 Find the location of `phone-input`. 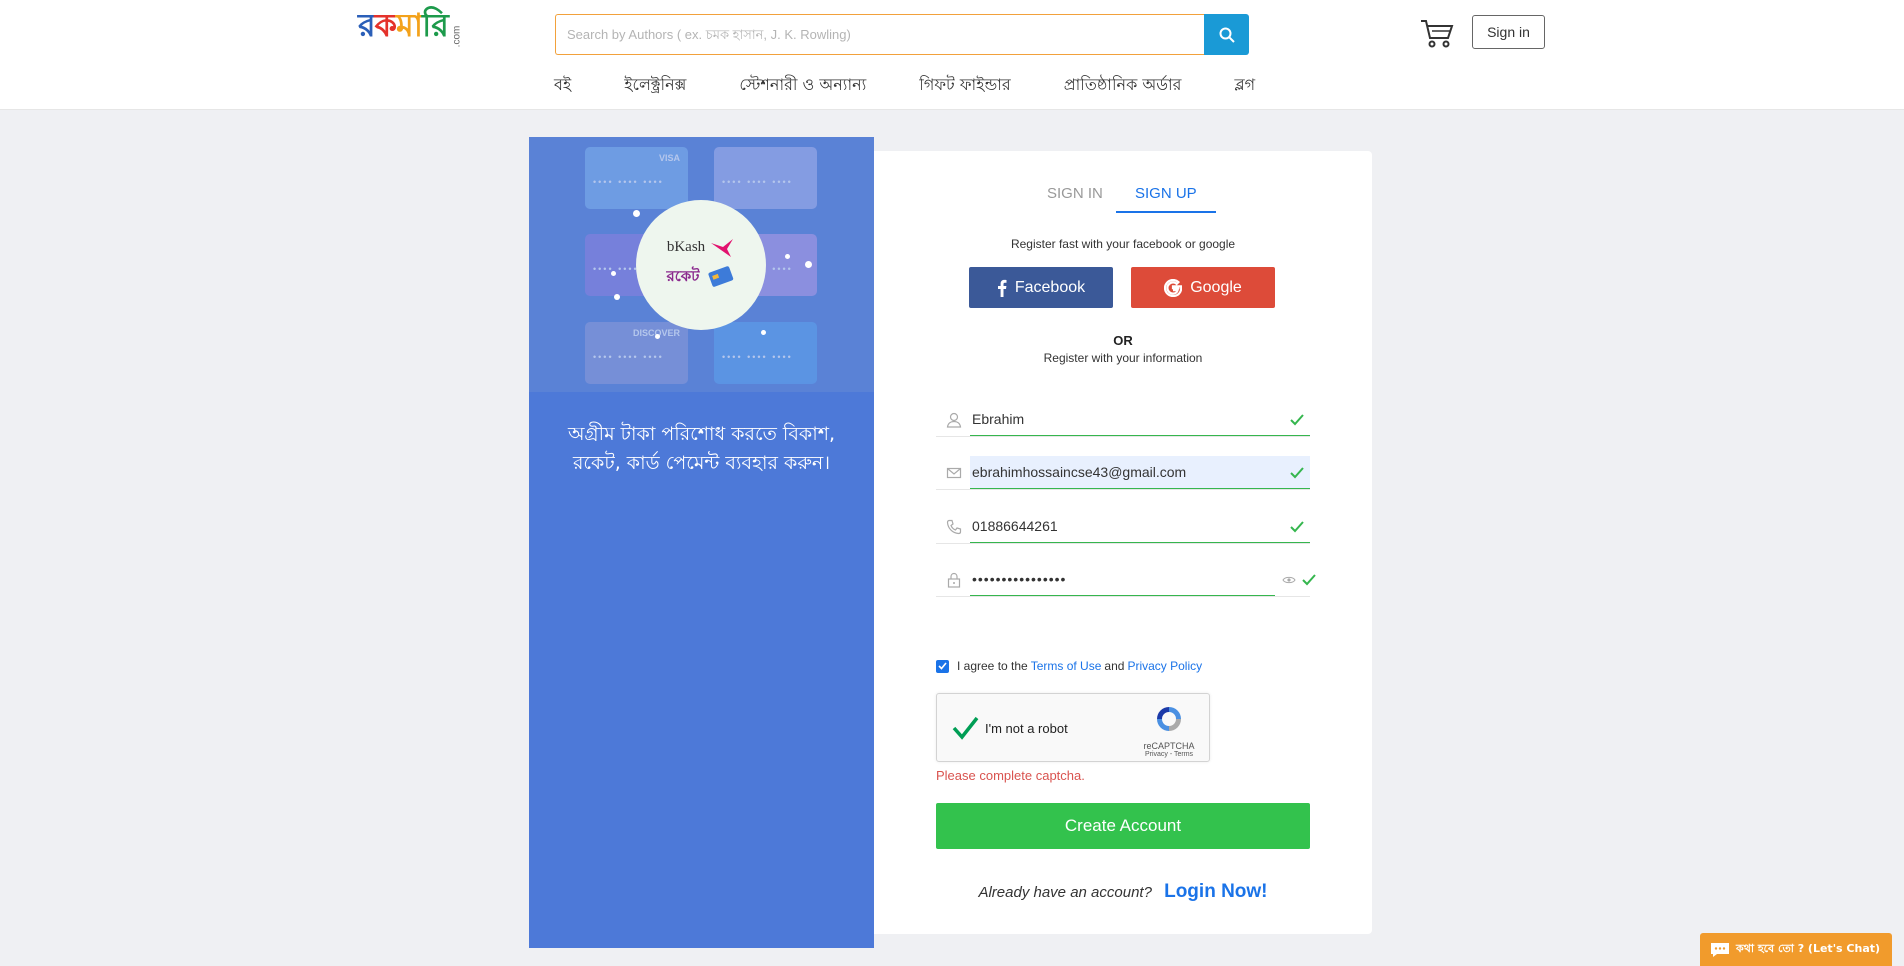

phone-input is located at coordinates (1140, 526).